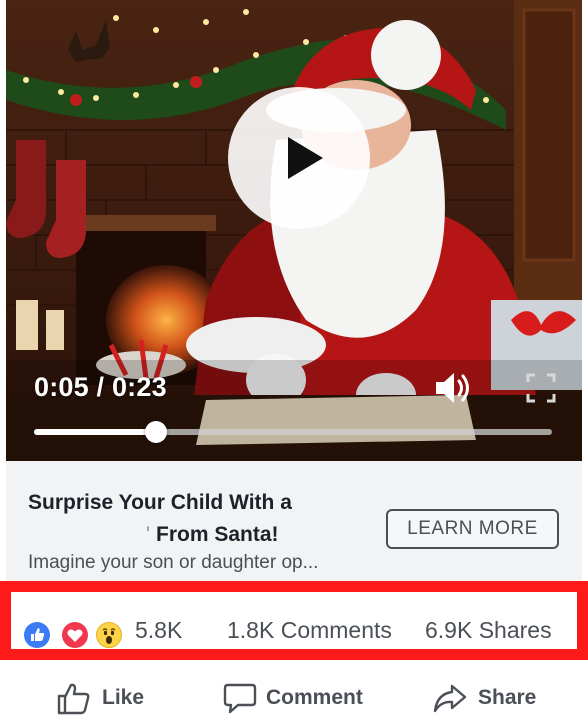 This screenshot has height=728, width=588. Describe the element at coordinates (217, 534) in the screenshot. I see `link-headline-line2: From Santa!` at that location.